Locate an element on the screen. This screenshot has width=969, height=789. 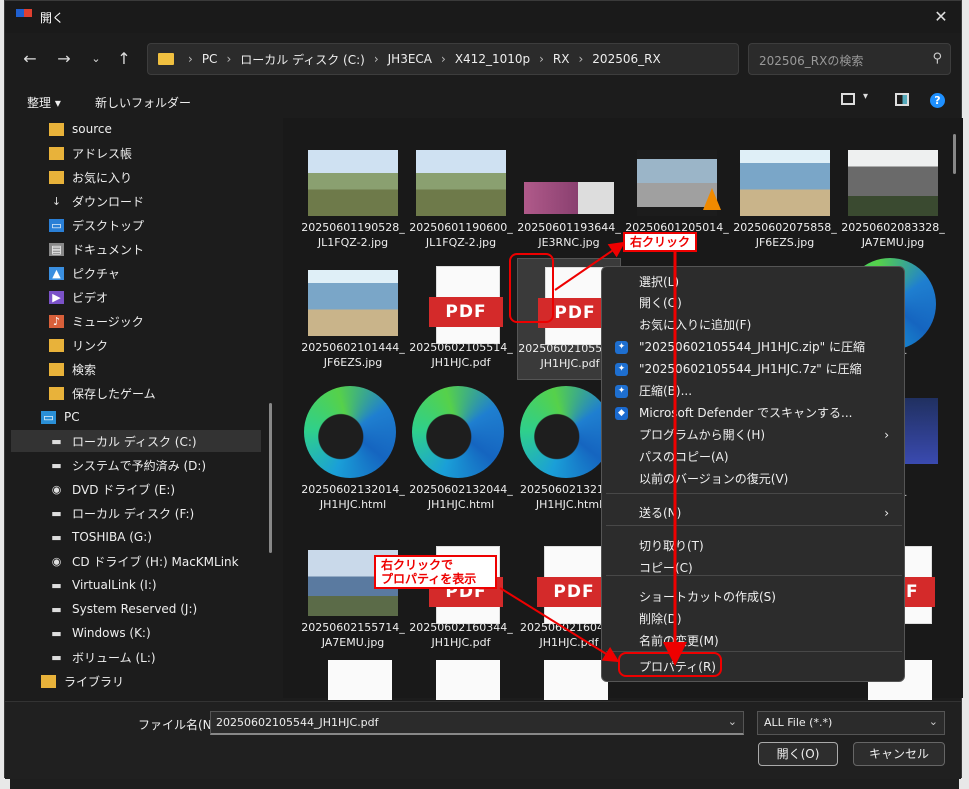
pdf-file-icon: PDF is located at coordinates (574, 585).